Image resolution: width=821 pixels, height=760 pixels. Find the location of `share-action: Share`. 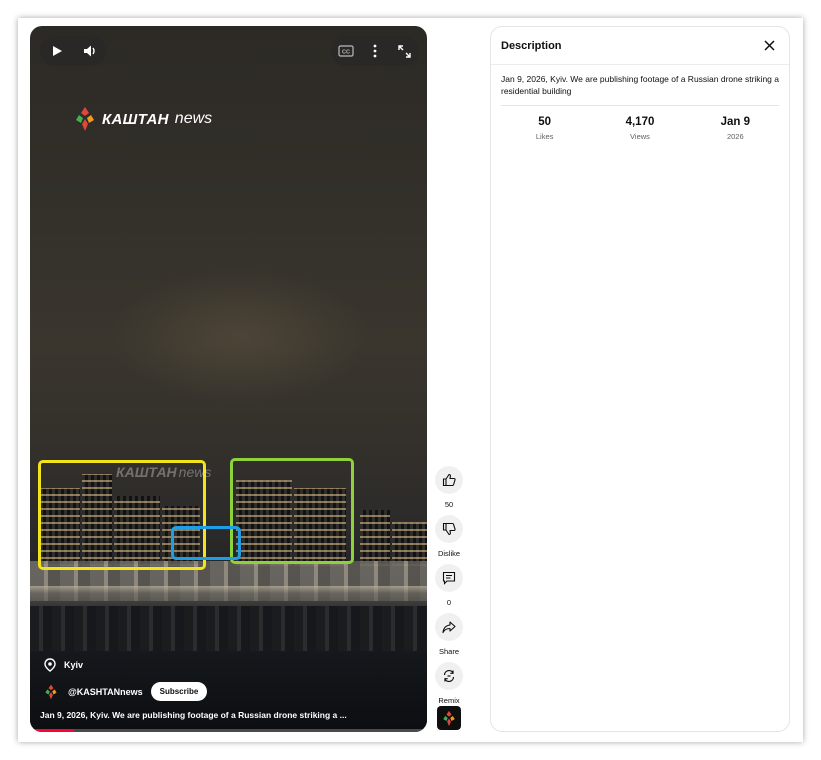

share-action: Share is located at coordinates (449, 634).